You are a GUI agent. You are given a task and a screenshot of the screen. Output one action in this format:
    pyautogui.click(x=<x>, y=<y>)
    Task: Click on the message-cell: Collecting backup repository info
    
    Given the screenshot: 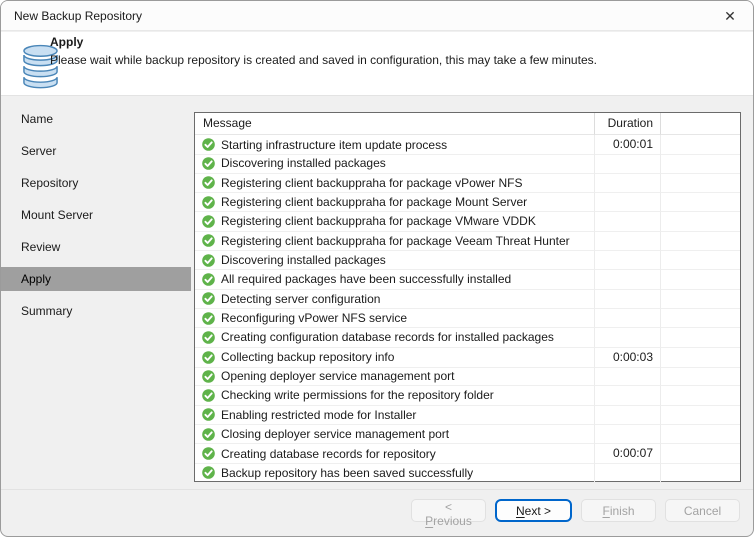 What is the action you would take?
    pyautogui.click(x=395, y=357)
    